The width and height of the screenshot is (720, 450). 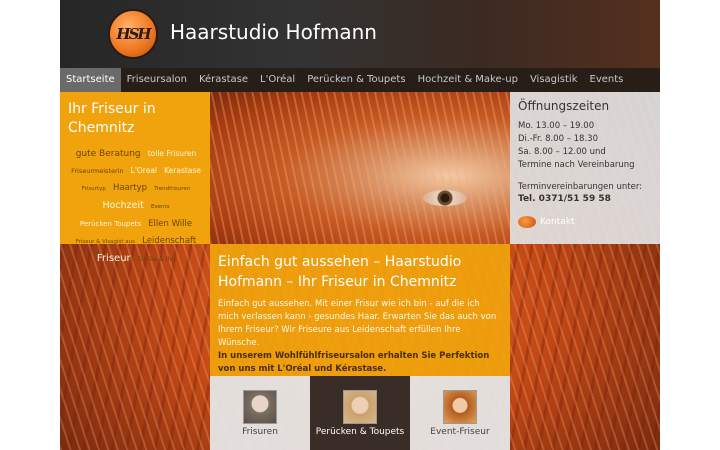 What do you see at coordinates (576, 165) in the screenshot?
I see `hours-line: Termine nach Vereinbarung` at bounding box center [576, 165].